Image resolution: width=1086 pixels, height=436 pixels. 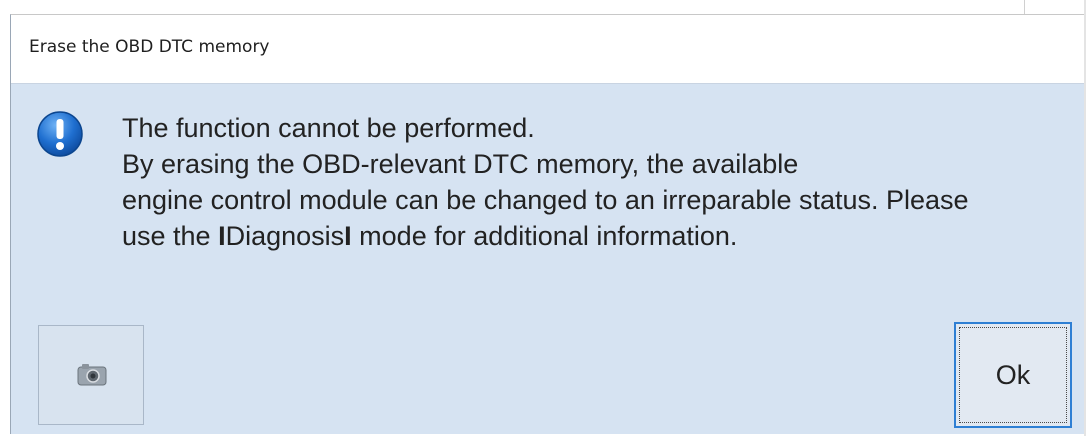 What do you see at coordinates (544, 236) in the screenshot?
I see `message-line-4-post: mode for additional information.` at bounding box center [544, 236].